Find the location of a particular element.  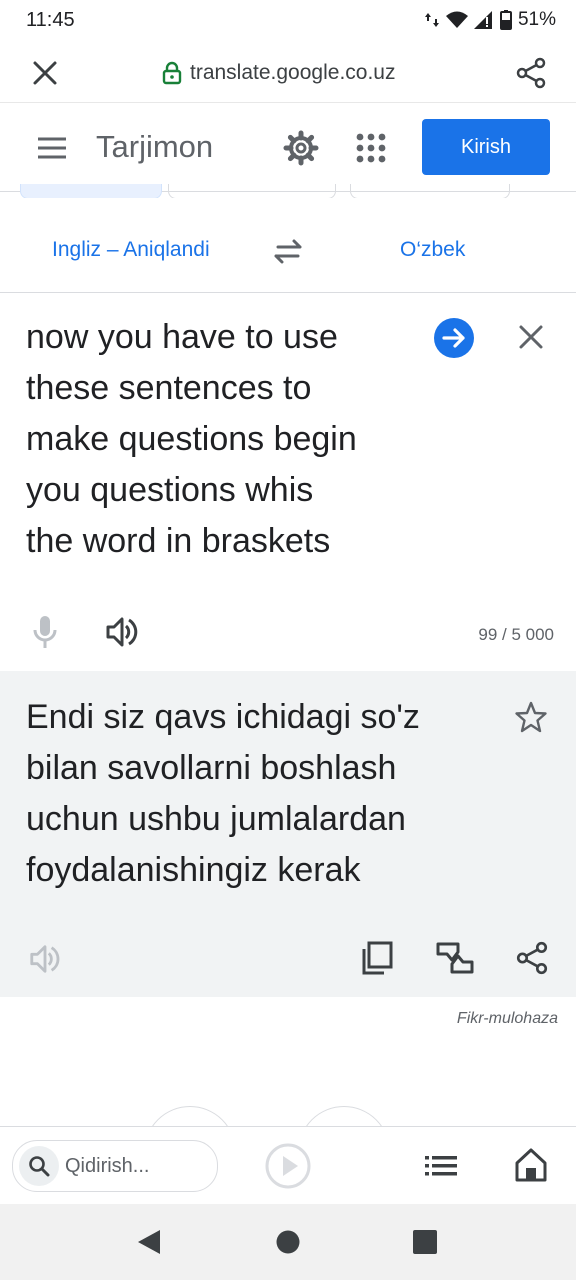

status-icons: 51% is located at coordinates (490, 20).